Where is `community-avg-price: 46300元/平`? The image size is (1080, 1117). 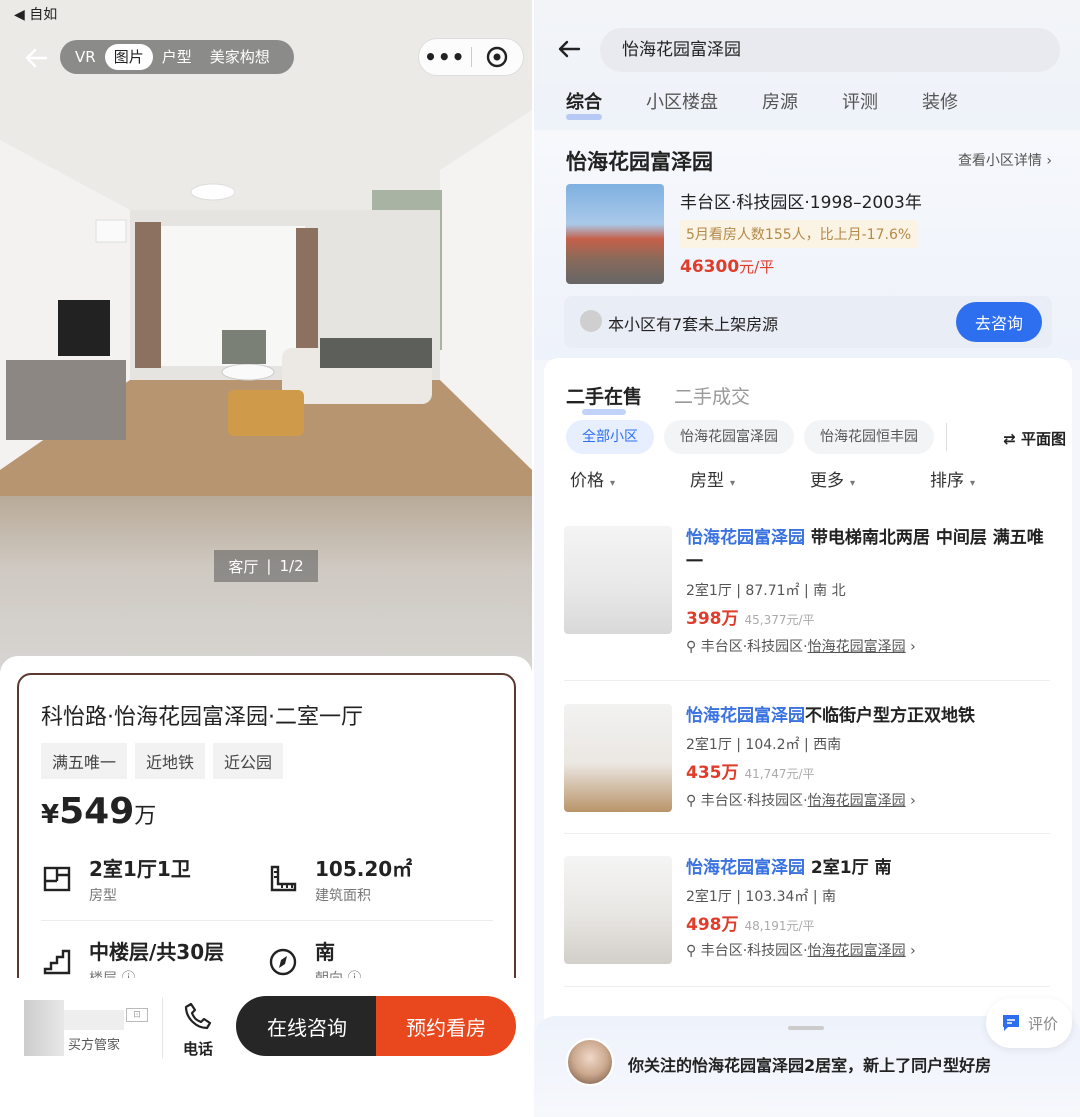 community-avg-price: 46300元/平 is located at coordinates (727, 266).